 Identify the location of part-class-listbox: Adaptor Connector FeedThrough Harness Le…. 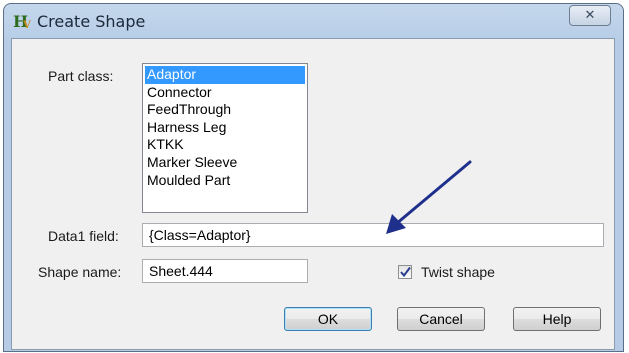
(225, 138).